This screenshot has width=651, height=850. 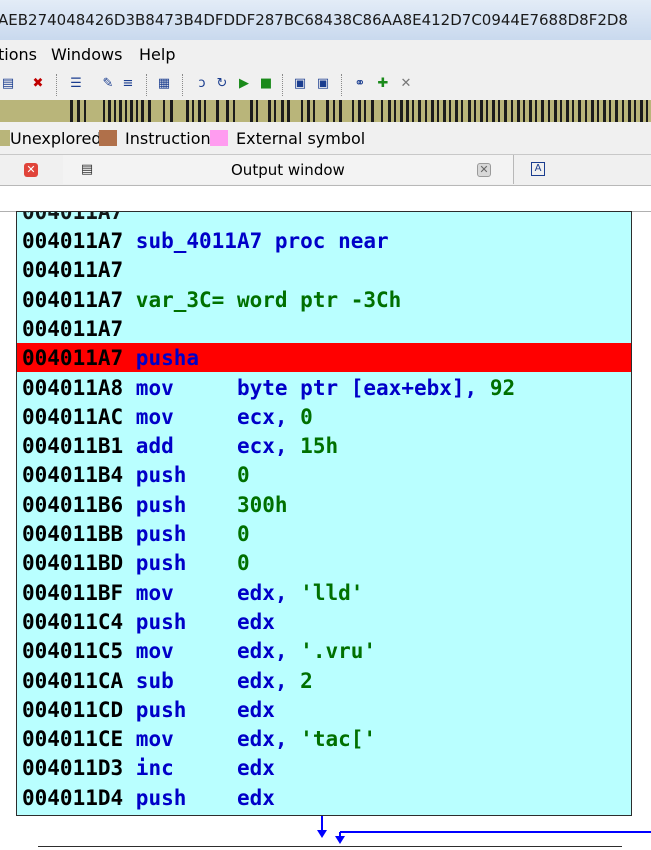 I want to click on code-line: 004011B1 add ecx, 15h, so click(x=180, y=446).